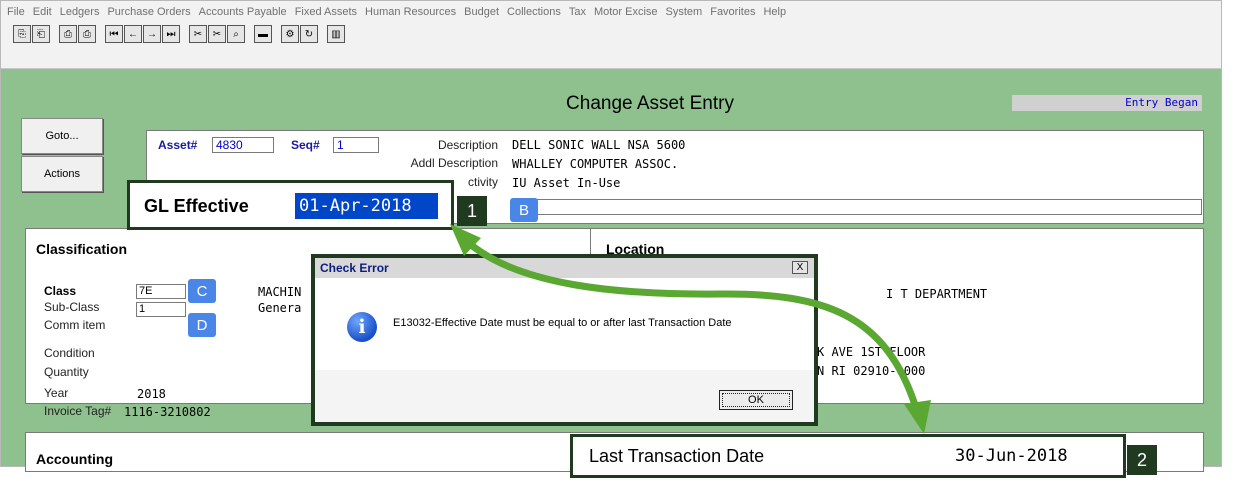 Image resolution: width=1240 pixels, height=496 pixels. Describe the element at coordinates (1142, 460) in the screenshot. I see `annotation-badge-2: 2` at that location.